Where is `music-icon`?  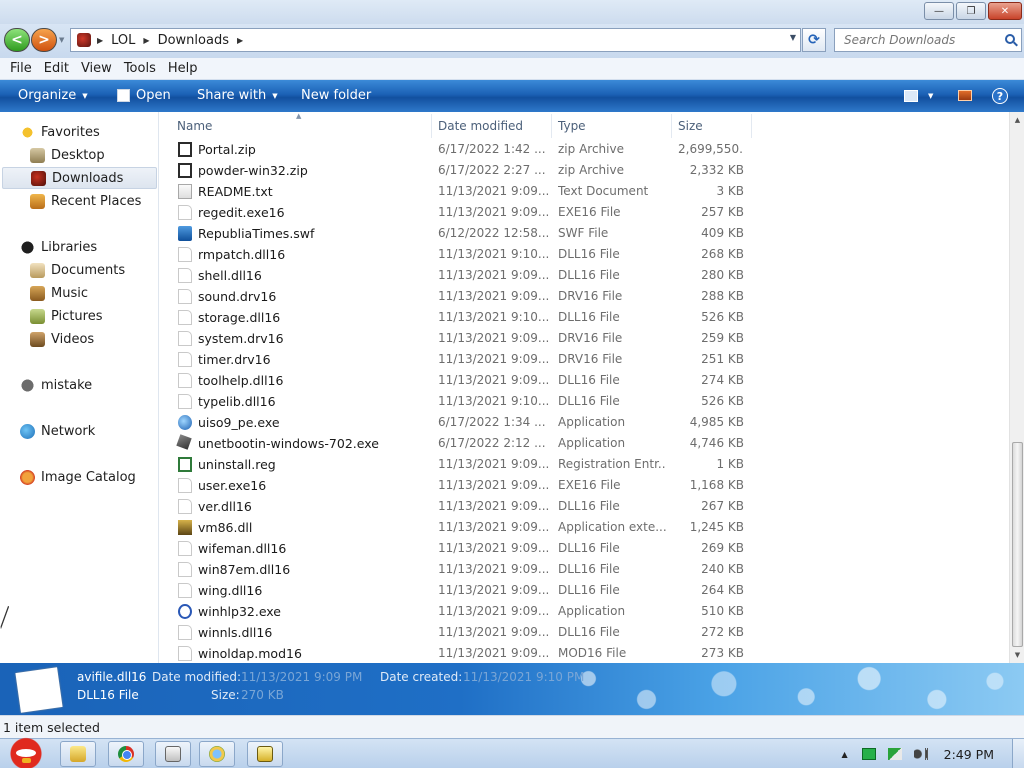 music-icon is located at coordinates (37, 293).